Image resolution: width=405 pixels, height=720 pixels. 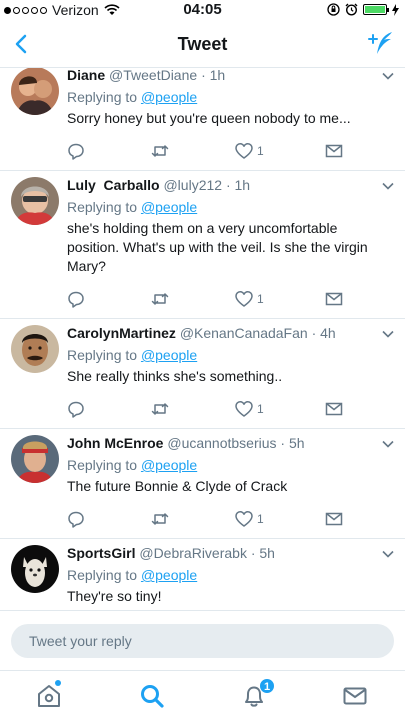 What do you see at coordinates (115, 443) in the screenshot?
I see `author-name: John McEnroe` at bounding box center [115, 443].